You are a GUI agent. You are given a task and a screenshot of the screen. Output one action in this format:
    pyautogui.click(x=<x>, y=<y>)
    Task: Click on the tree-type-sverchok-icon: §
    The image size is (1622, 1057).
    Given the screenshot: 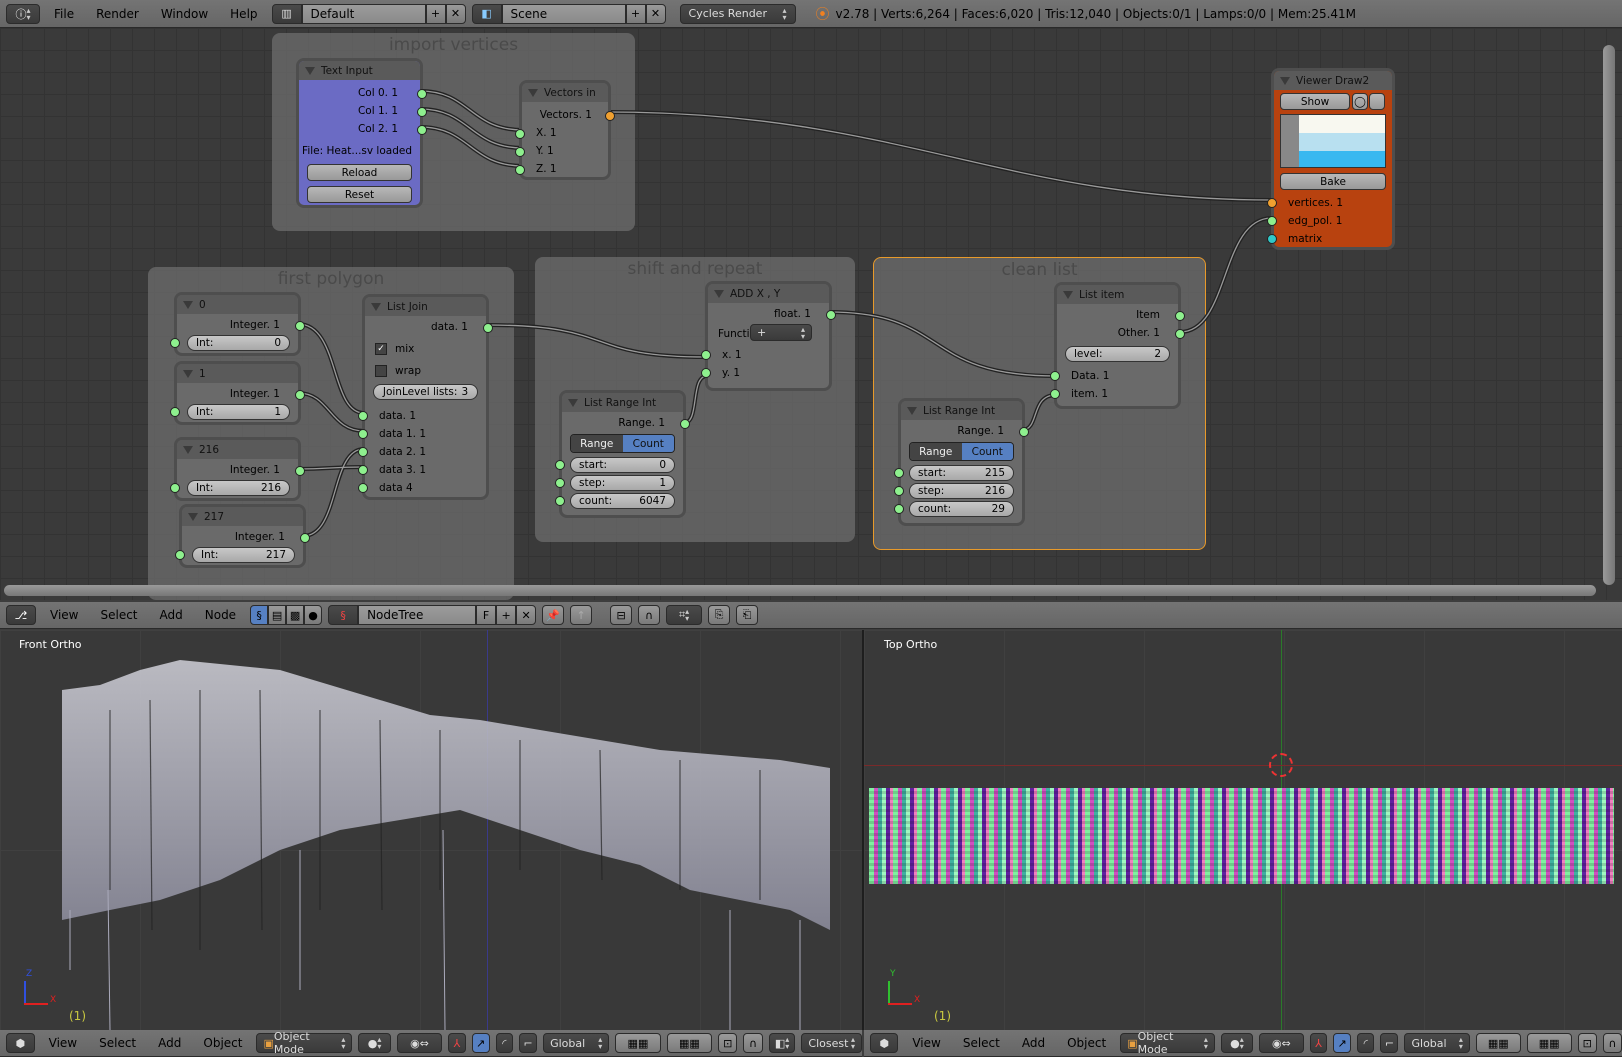 What is the action you would take?
    pyautogui.click(x=259, y=615)
    